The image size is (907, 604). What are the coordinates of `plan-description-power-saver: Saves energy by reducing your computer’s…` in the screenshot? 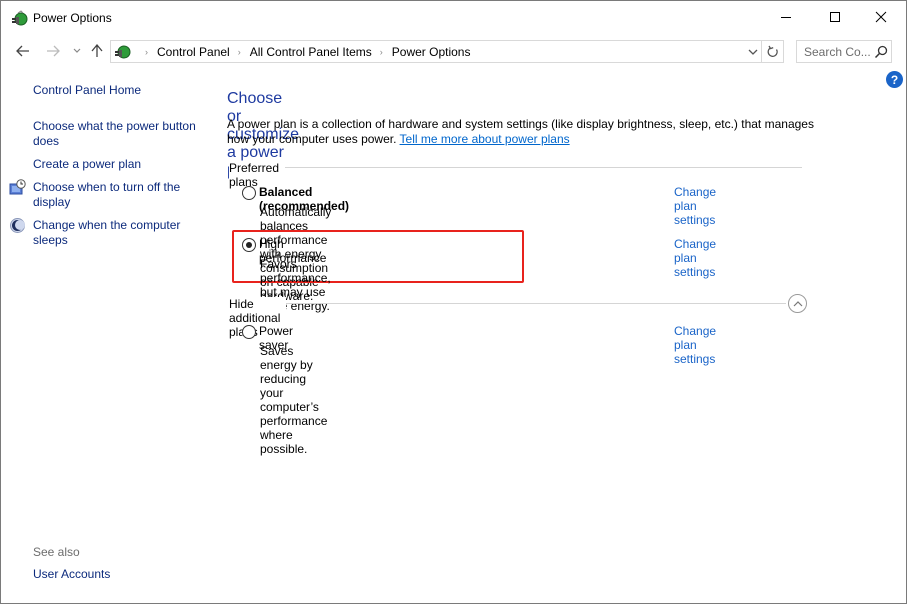 It's located at (294, 400).